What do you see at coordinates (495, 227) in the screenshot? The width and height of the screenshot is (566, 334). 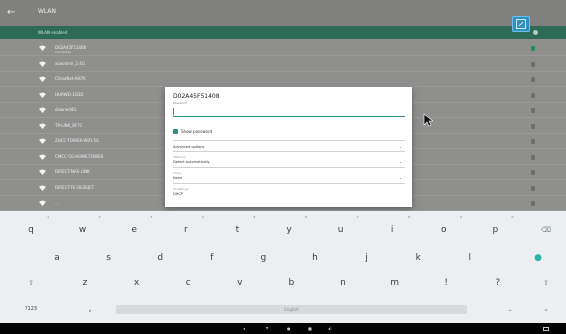 I see `key-p: p0` at bounding box center [495, 227].